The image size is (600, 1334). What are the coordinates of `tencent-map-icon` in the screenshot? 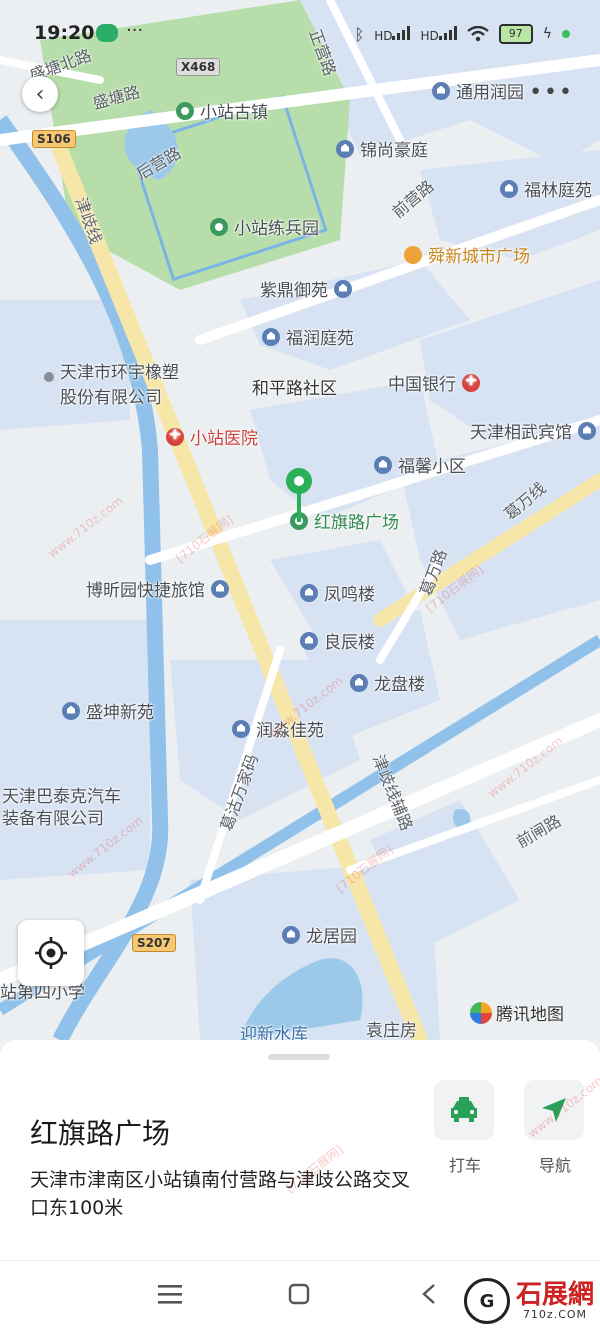 It's located at (481, 1012).